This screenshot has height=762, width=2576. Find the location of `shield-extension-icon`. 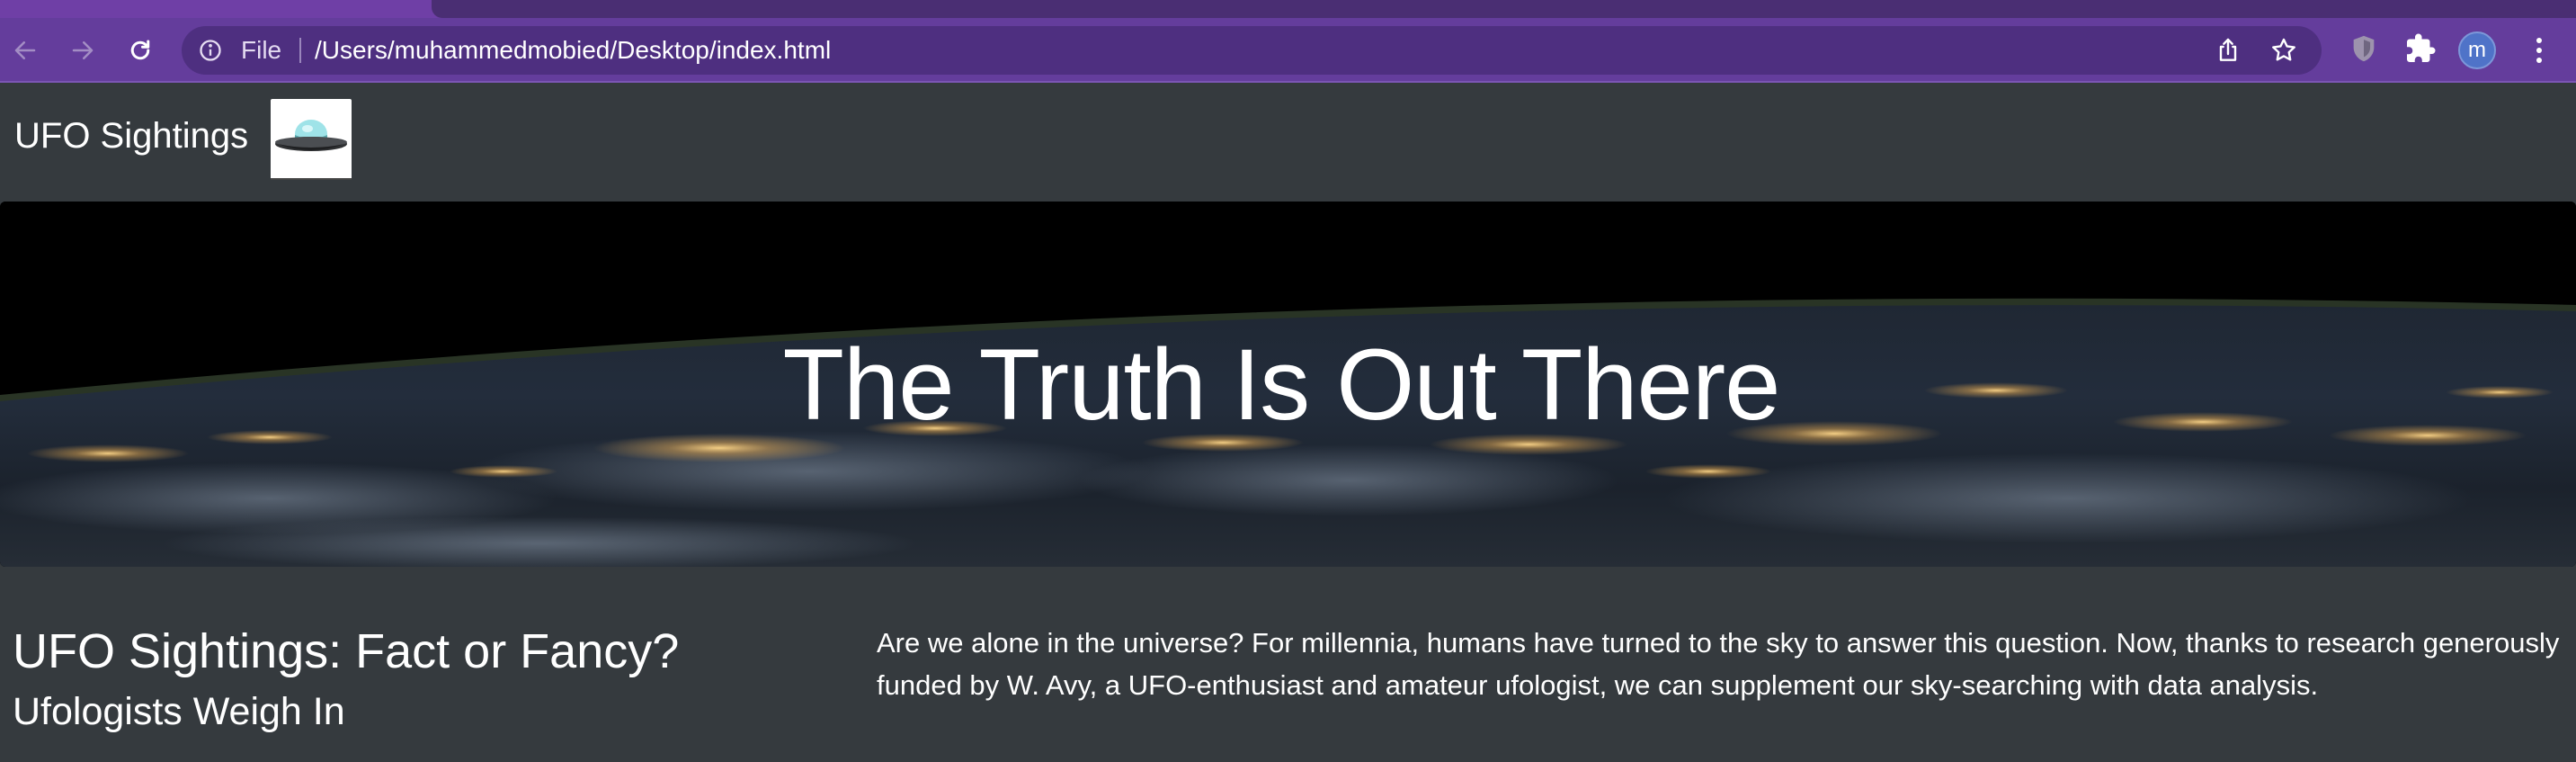

shield-extension-icon is located at coordinates (2364, 48).